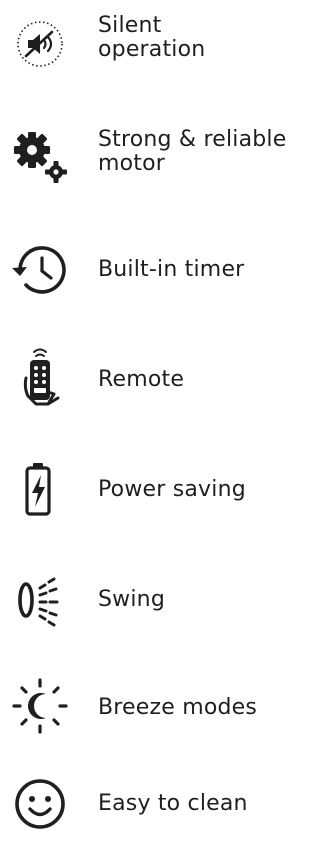  Describe the element at coordinates (40, 600) in the screenshot. I see `swing-icon` at that location.